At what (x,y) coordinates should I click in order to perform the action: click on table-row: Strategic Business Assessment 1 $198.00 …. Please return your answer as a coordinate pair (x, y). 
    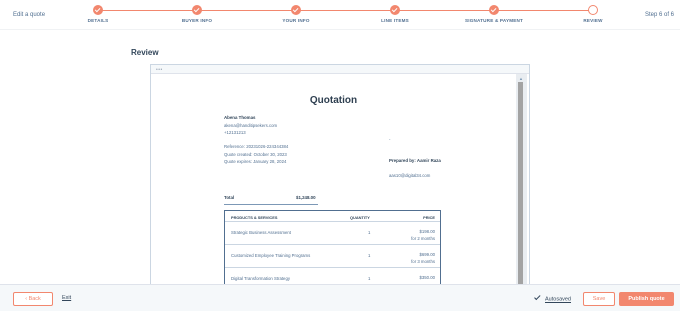
    Looking at the image, I should click on (332, 233).